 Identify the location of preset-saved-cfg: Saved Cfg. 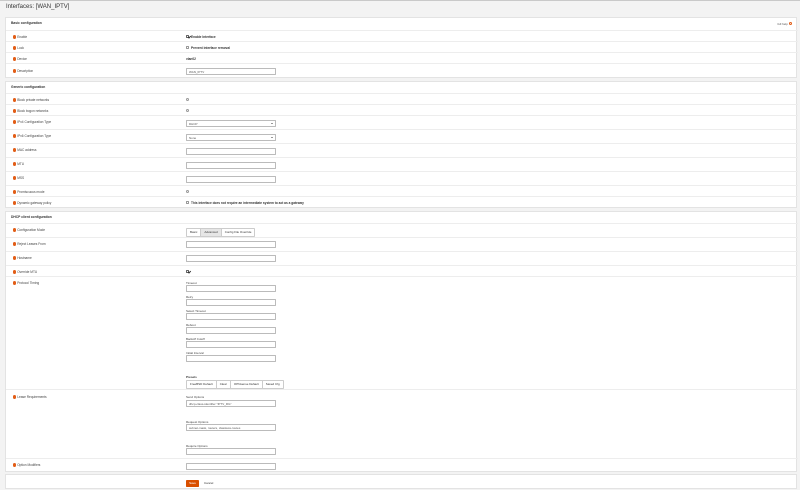
(273, 384).